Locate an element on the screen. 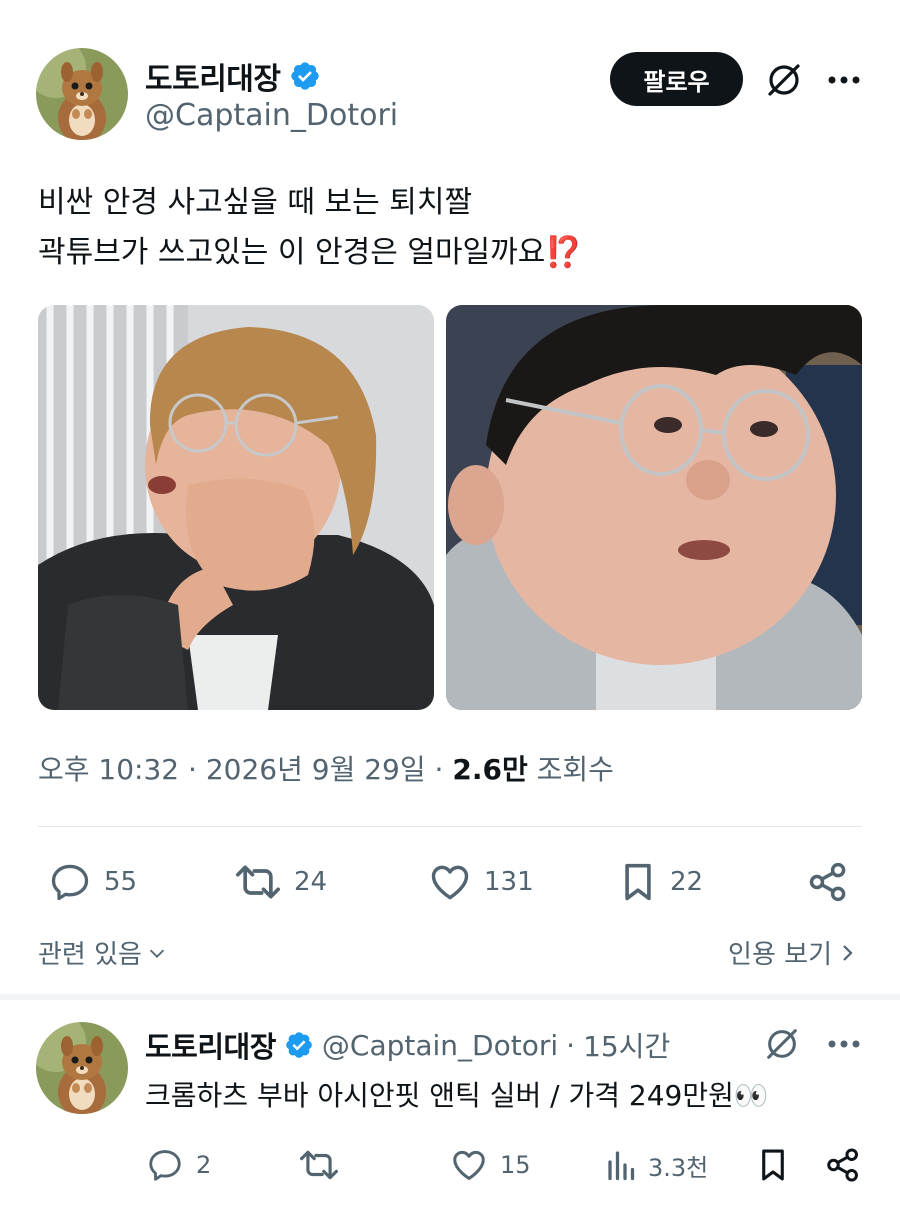  retweet-button: 24 is located at coordinates (280, 882).